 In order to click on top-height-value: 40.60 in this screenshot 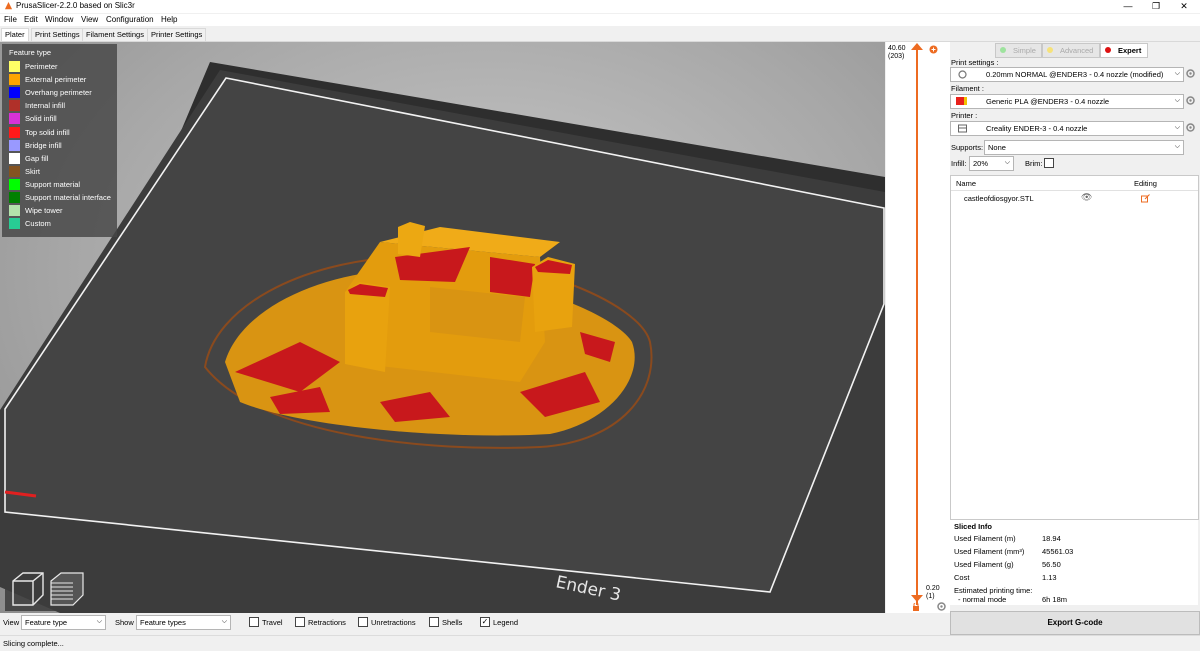, I will do `click(897, 48)`.